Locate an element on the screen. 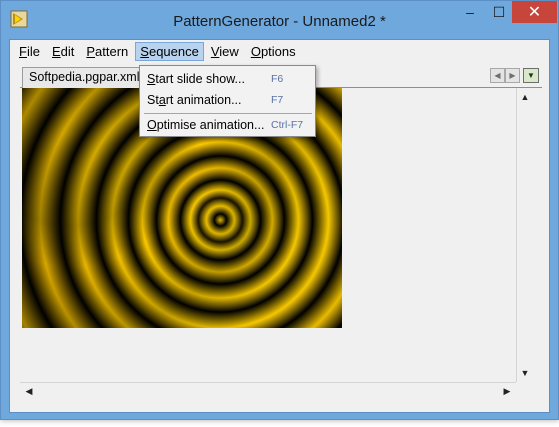 This screenshot has height=427, width=559. scroll-up-icon: ▲ is located at coordinates (525, 97).